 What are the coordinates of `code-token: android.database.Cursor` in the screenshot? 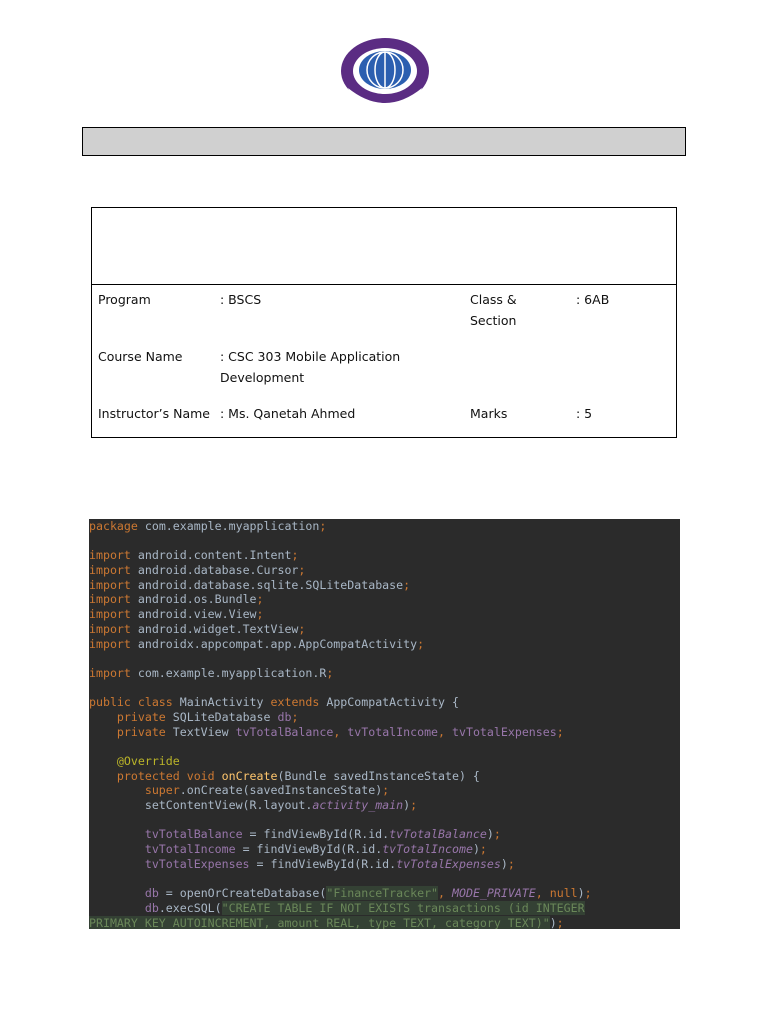 It's located at (214, 570).